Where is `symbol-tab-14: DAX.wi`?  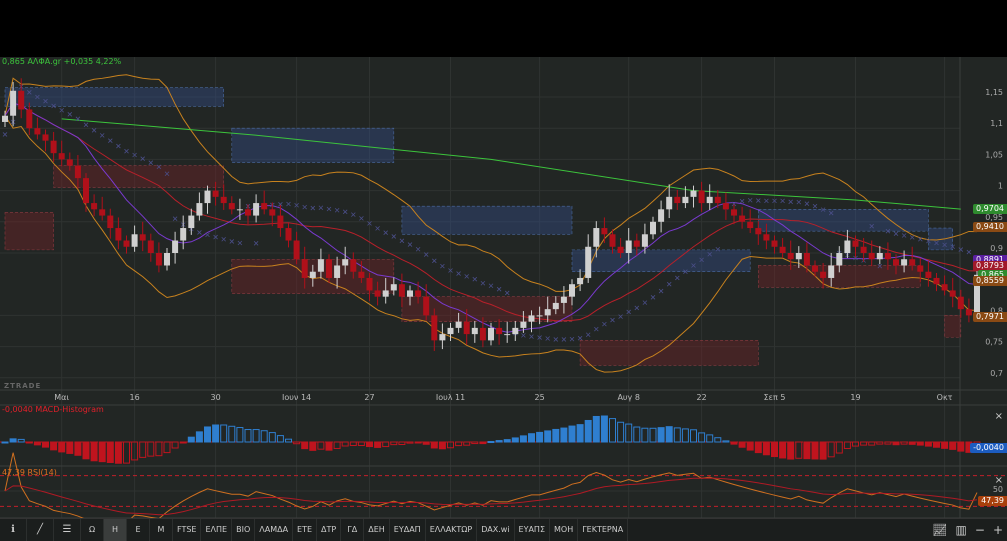 symbol-tab-14: DAX.wi is located at coordinates (496, 530).